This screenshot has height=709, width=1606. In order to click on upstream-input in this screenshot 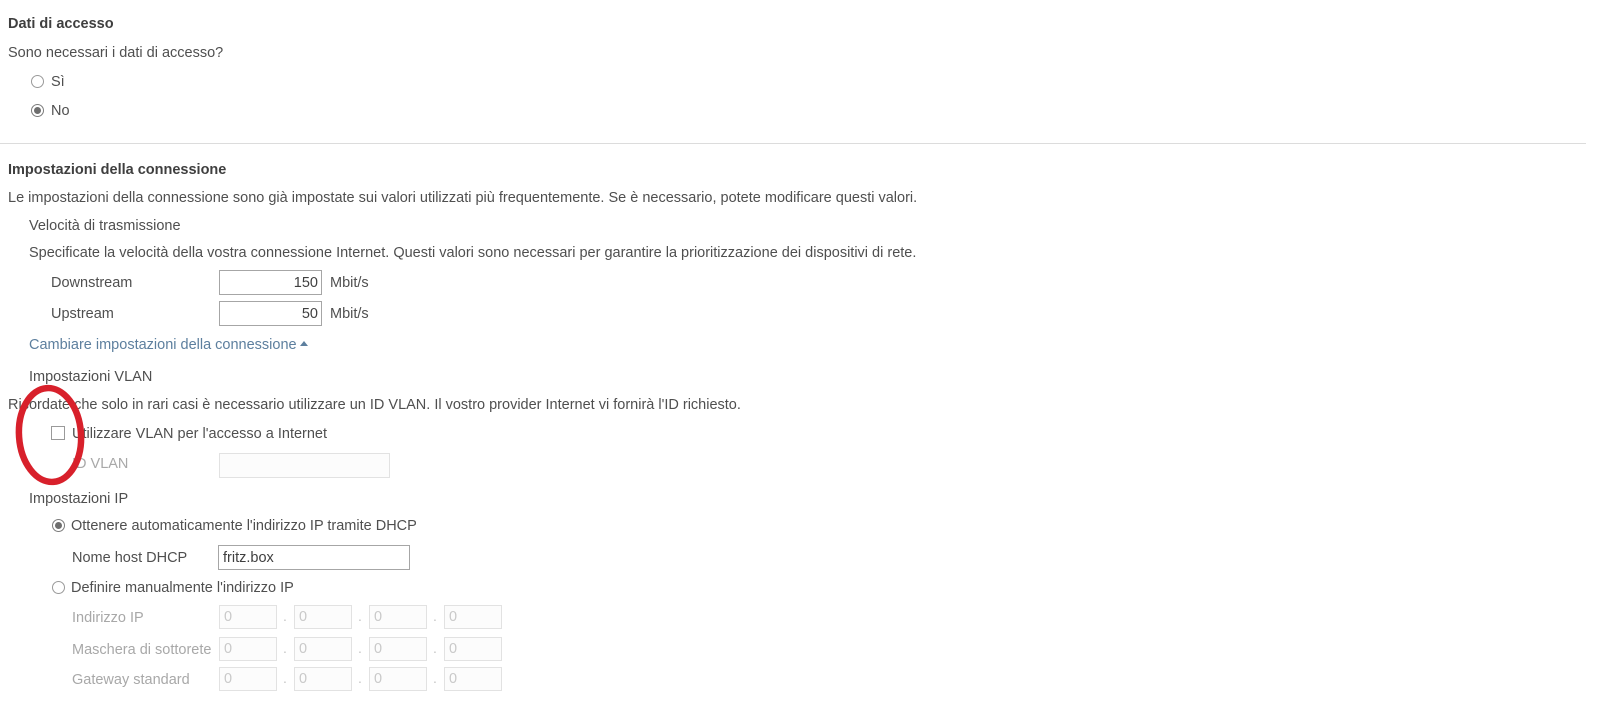, I will do `click(270, 313)`.